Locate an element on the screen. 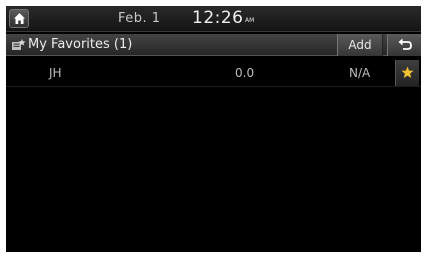 The width and height of the screenshot is (427, 258). back-arrow-icon is located at coordinates (405, 44).